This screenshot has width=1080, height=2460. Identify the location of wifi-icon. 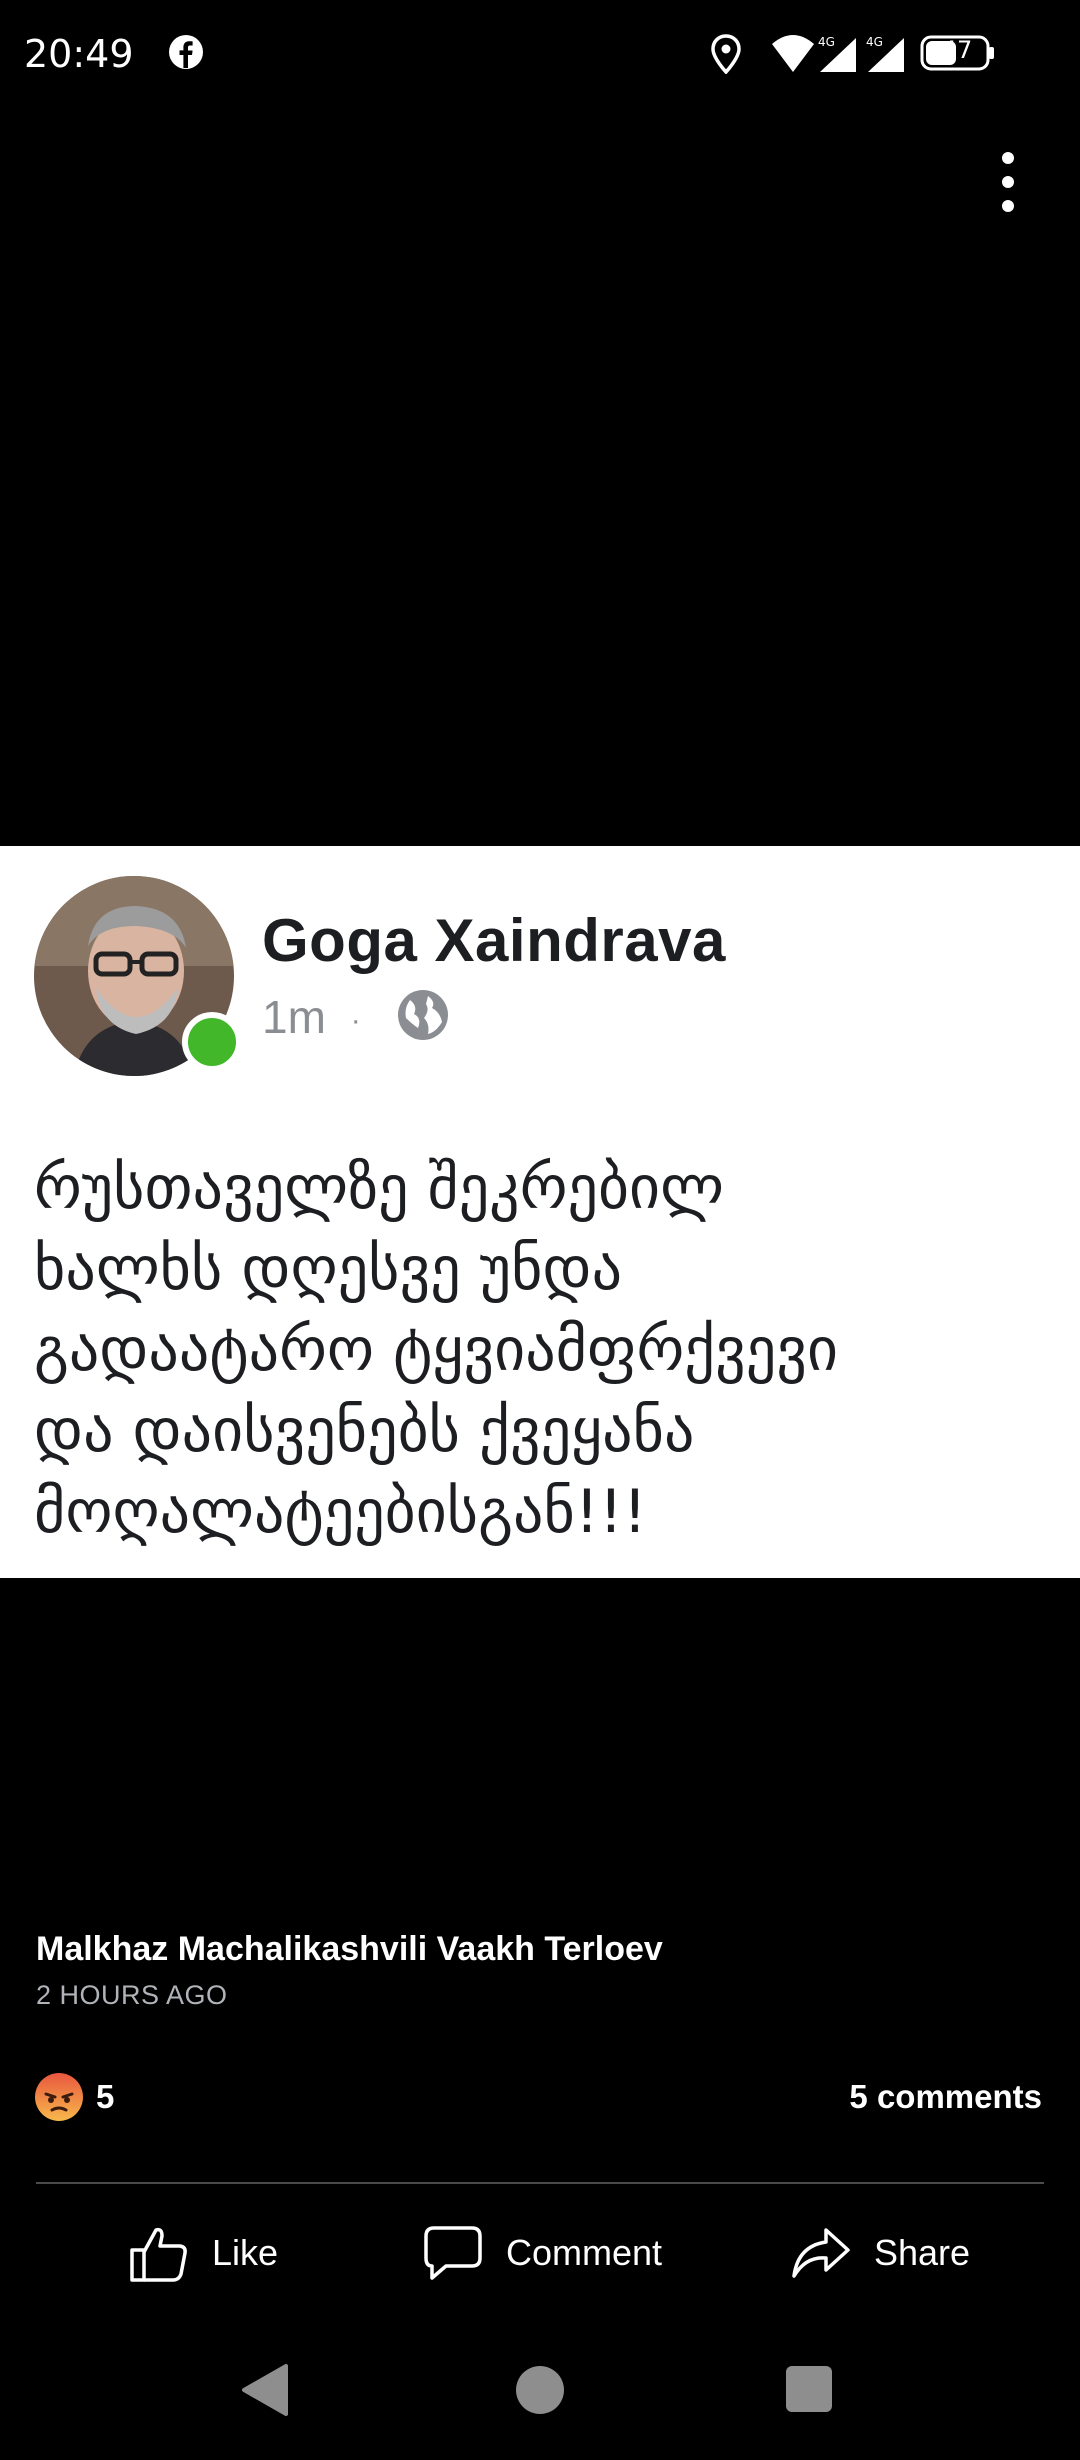
(793, 53).